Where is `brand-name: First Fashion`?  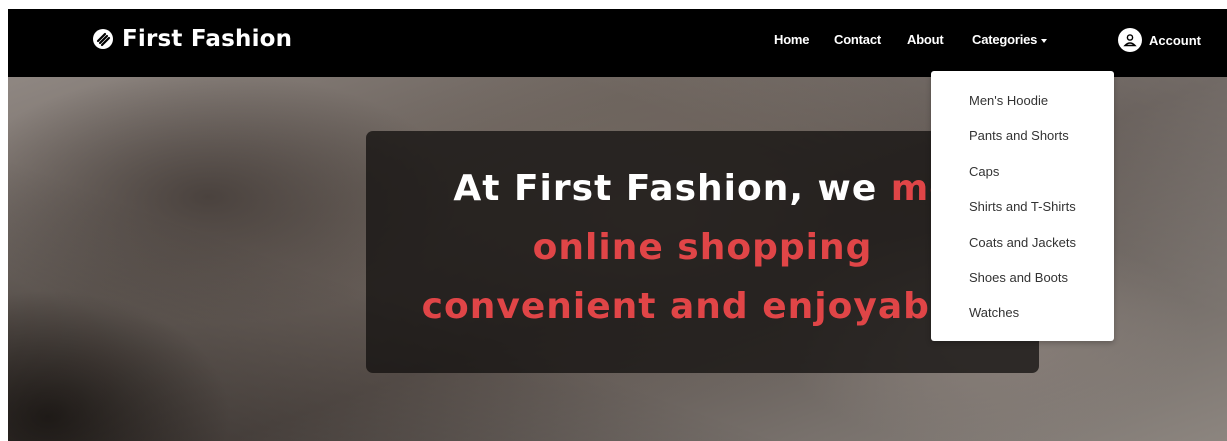
brand-name: First Fashion is located at coordinates (207, 39).